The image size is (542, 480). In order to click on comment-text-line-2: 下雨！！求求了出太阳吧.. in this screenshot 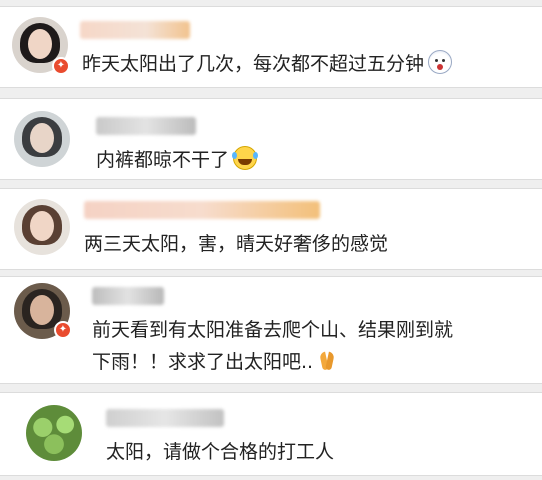, I will do `click(215, 362)`.